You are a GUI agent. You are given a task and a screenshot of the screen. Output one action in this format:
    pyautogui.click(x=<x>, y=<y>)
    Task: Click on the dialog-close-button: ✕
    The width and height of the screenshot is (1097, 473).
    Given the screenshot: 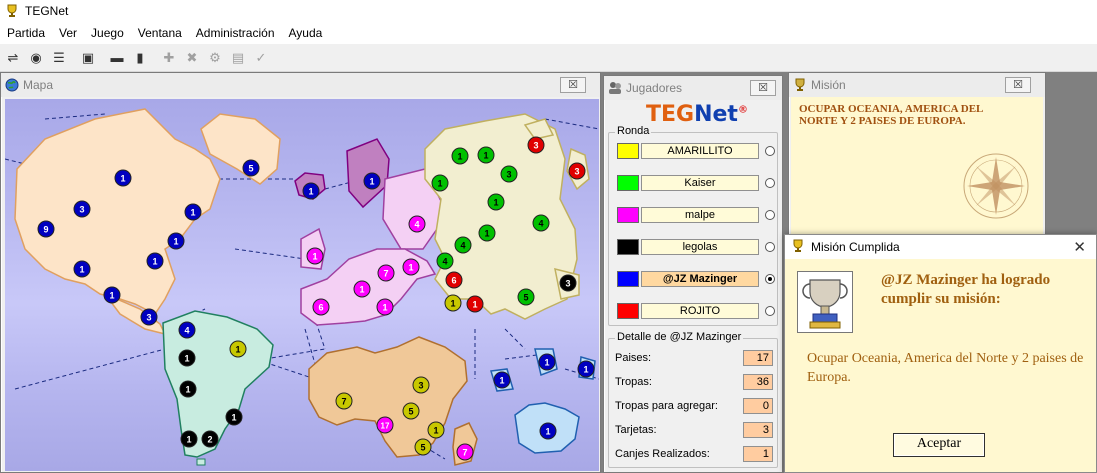 What is the action you would take?
    pyautogui.click(x=1079, y=247)
    